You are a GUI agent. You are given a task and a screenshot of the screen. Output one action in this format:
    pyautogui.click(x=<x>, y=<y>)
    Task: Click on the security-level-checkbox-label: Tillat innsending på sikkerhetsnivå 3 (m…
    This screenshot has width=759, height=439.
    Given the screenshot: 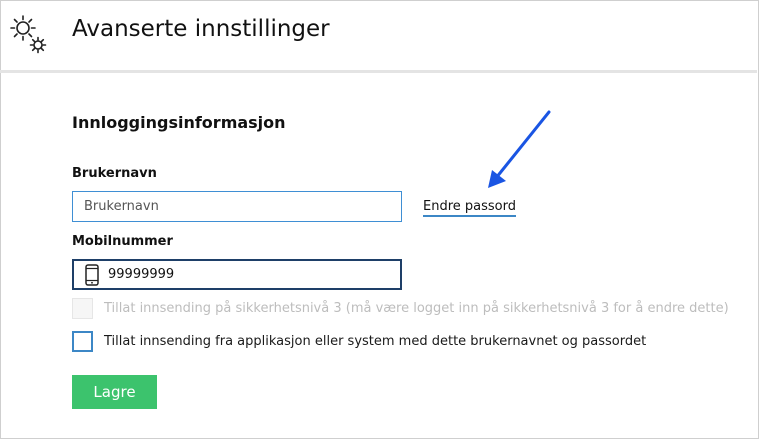 What is the action you would take?
    pyautogui.click(x=416, y=308)
    